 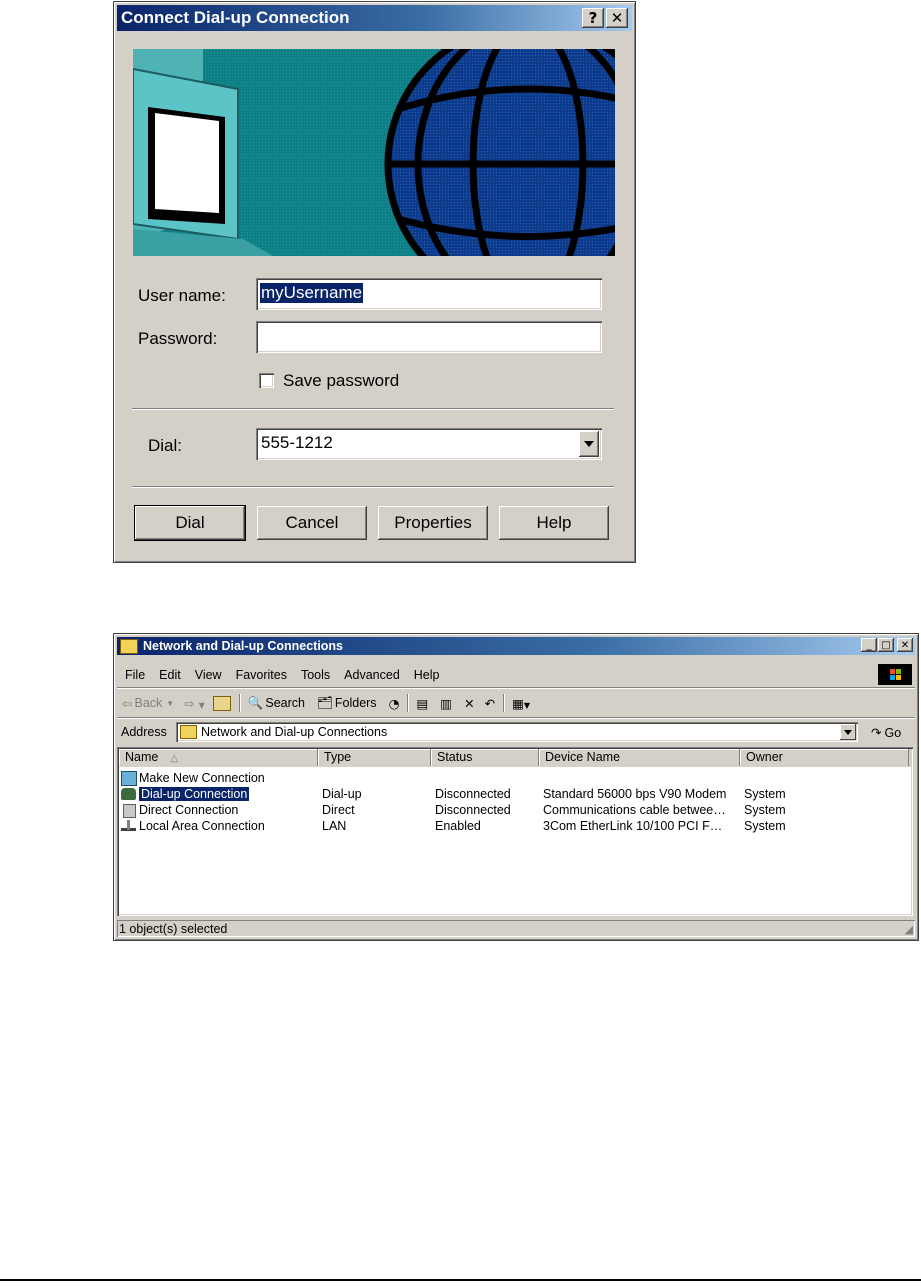 What do you see at coordinates (458, 826) in the screenshot?
I see `row-status: Enabled` at bounding box center [458, 826].